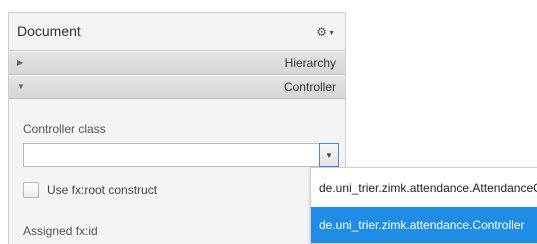 This screenshot has height=244, width=537. Describe the element at coordinates (102, 190) in the screenshot. I see `fx-root-label: Use fx:root construct` at that location.